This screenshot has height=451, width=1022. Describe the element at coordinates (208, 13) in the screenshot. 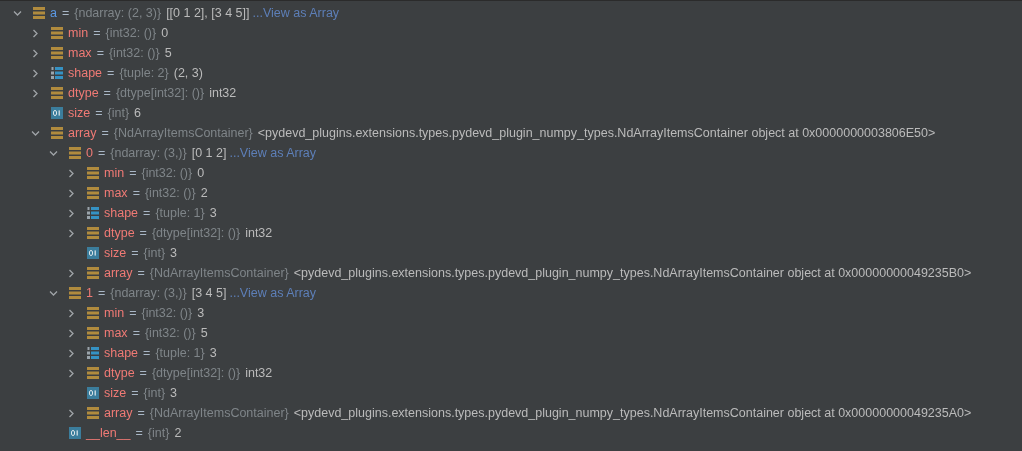

I see `variable-value: [[0 1 2], [3 4 5]]` at that location.